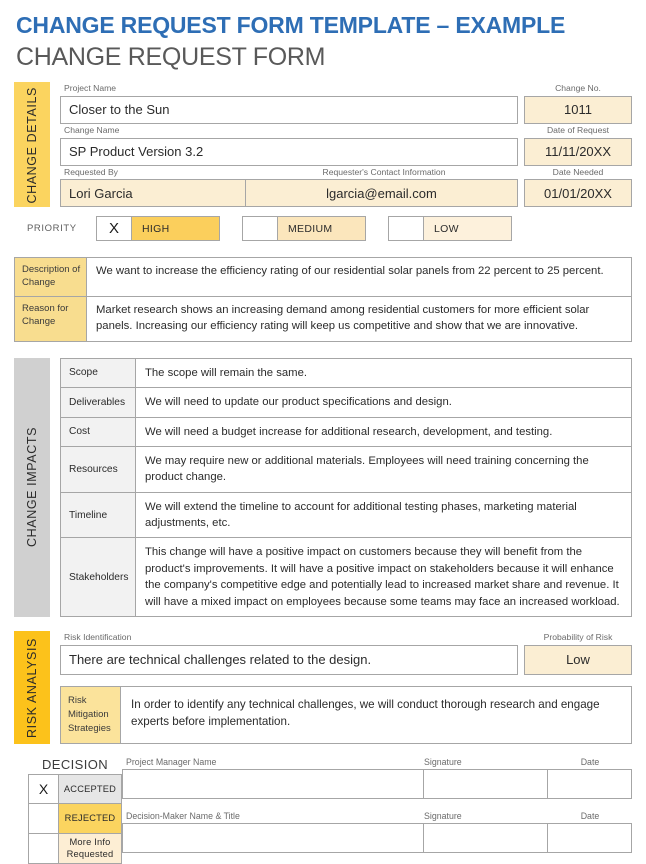  Describe the element at coordinates (384, 171) in the screenshot. I see `contact-label: Requester's Contact Information` at that location.